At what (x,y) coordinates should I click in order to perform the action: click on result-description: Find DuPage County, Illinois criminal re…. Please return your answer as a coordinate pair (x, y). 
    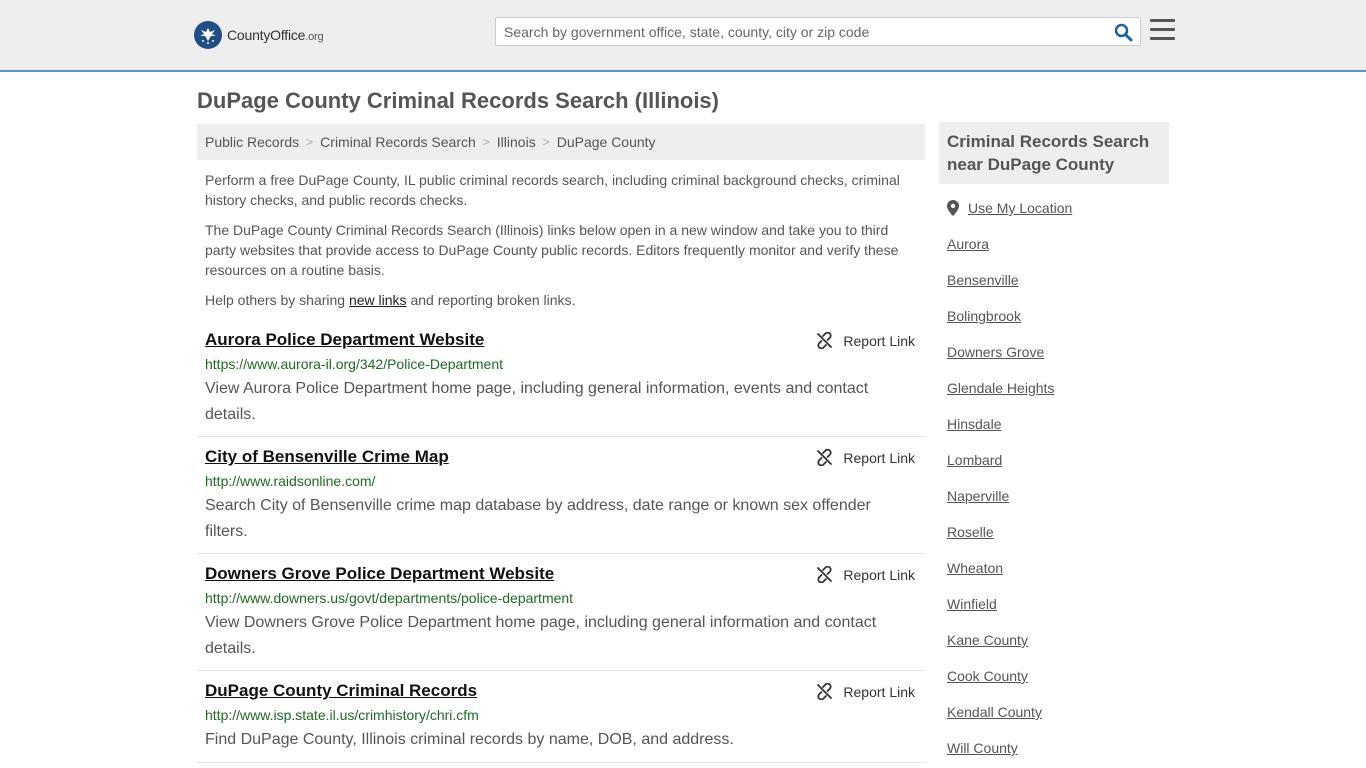
    Looking at the image, I should click on (469, 739).